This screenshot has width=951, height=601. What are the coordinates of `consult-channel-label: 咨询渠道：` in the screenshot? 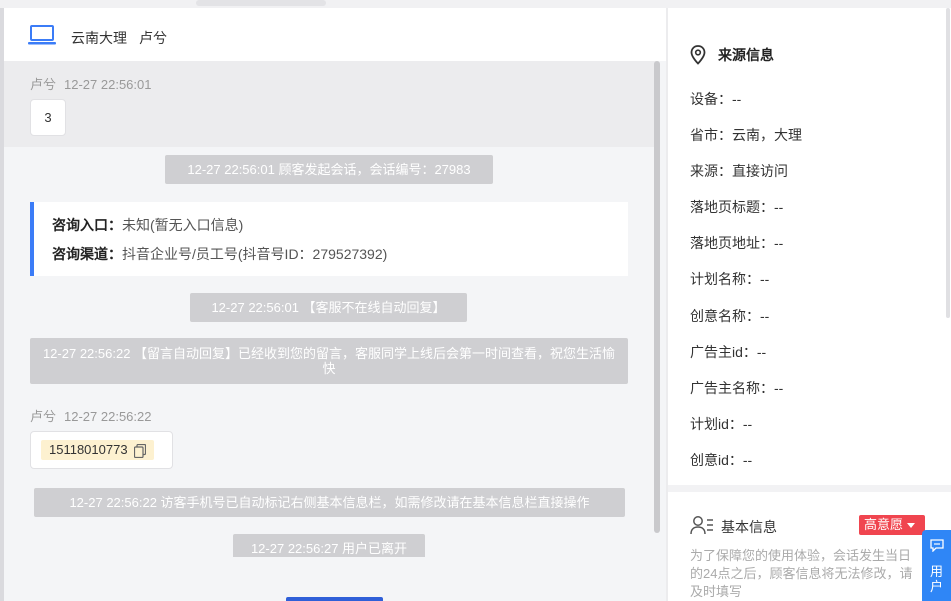 It's located at (87, 254).